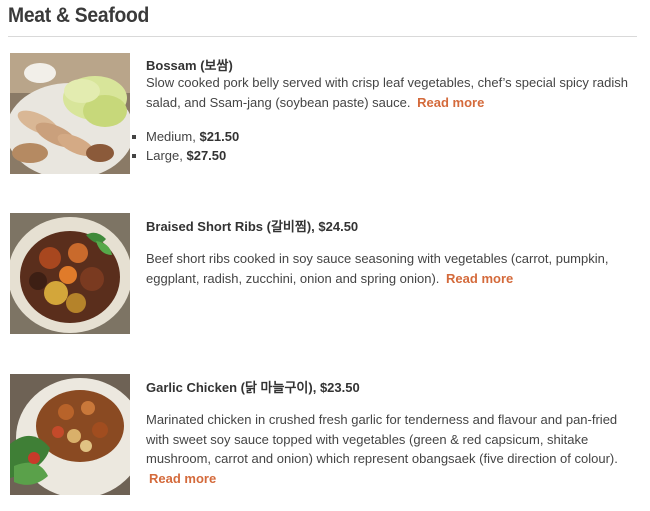  I want to click on list-item: Large, $27.50, so click(185, 155).